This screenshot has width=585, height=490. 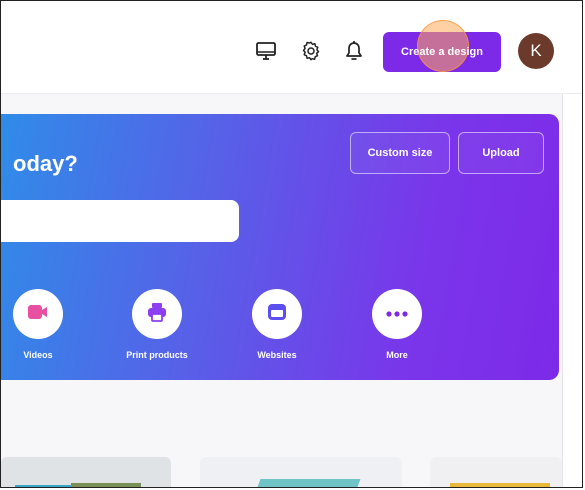 I want to click on create-design-button: Create a design, so click(x=442, y=46).